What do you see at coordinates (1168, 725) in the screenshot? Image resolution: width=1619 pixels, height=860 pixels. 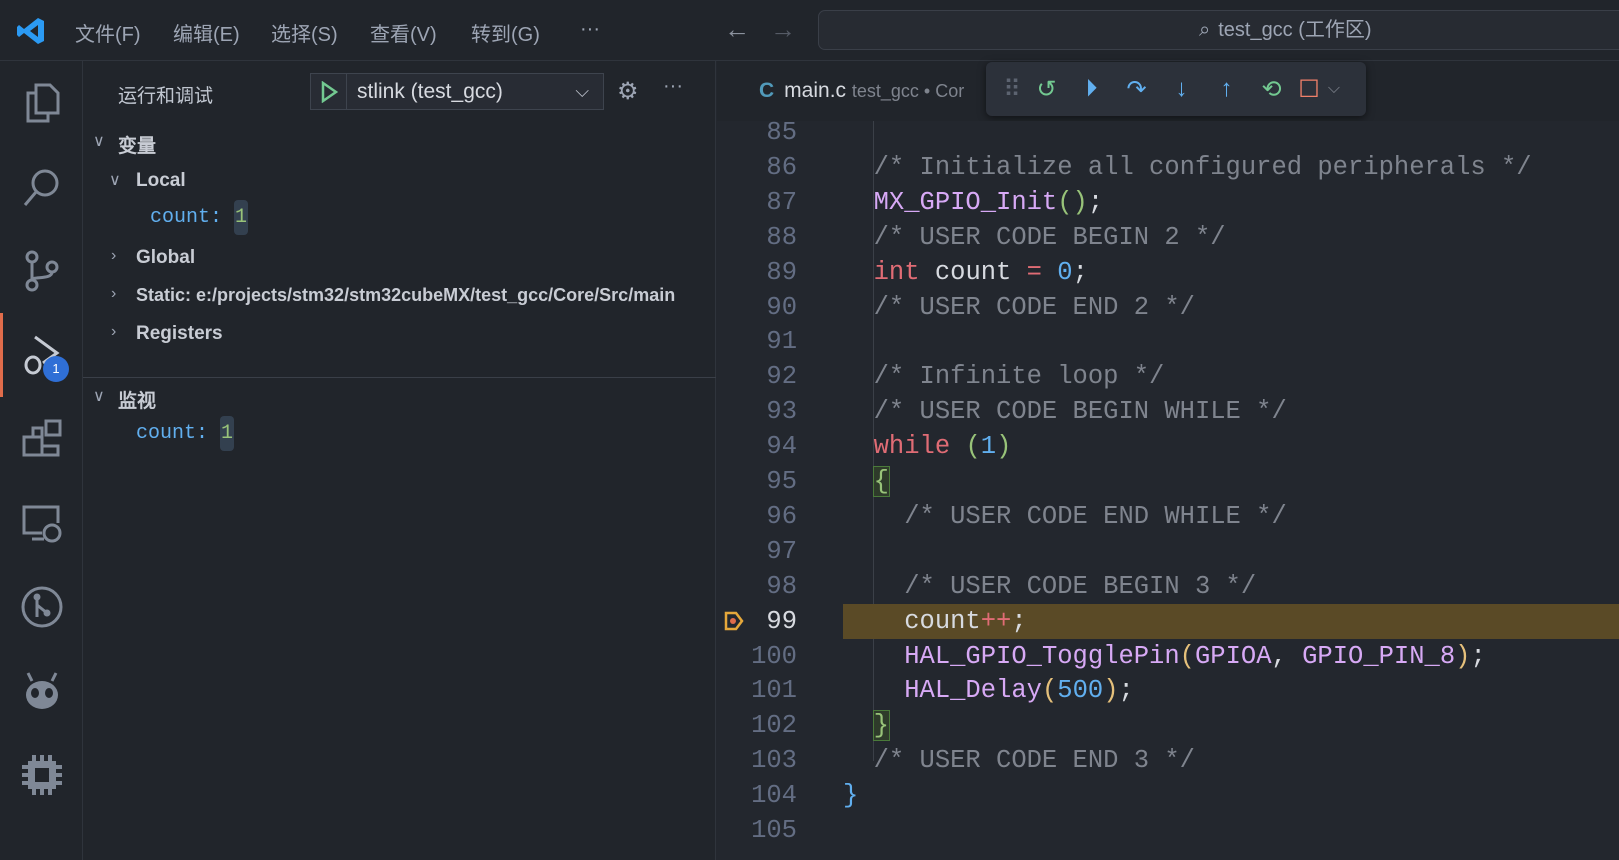 I see `code-line: 102 }` at bounding box center [1168, 725].